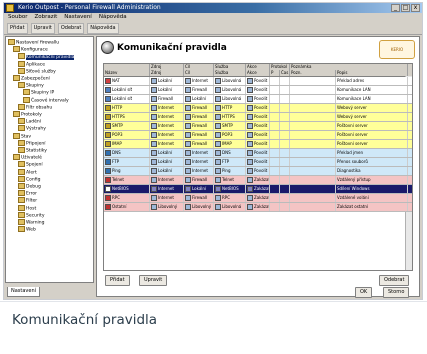 This screenshot has height=354, width=427. I want to click on tree-item: Spojení, so click(30, 164).